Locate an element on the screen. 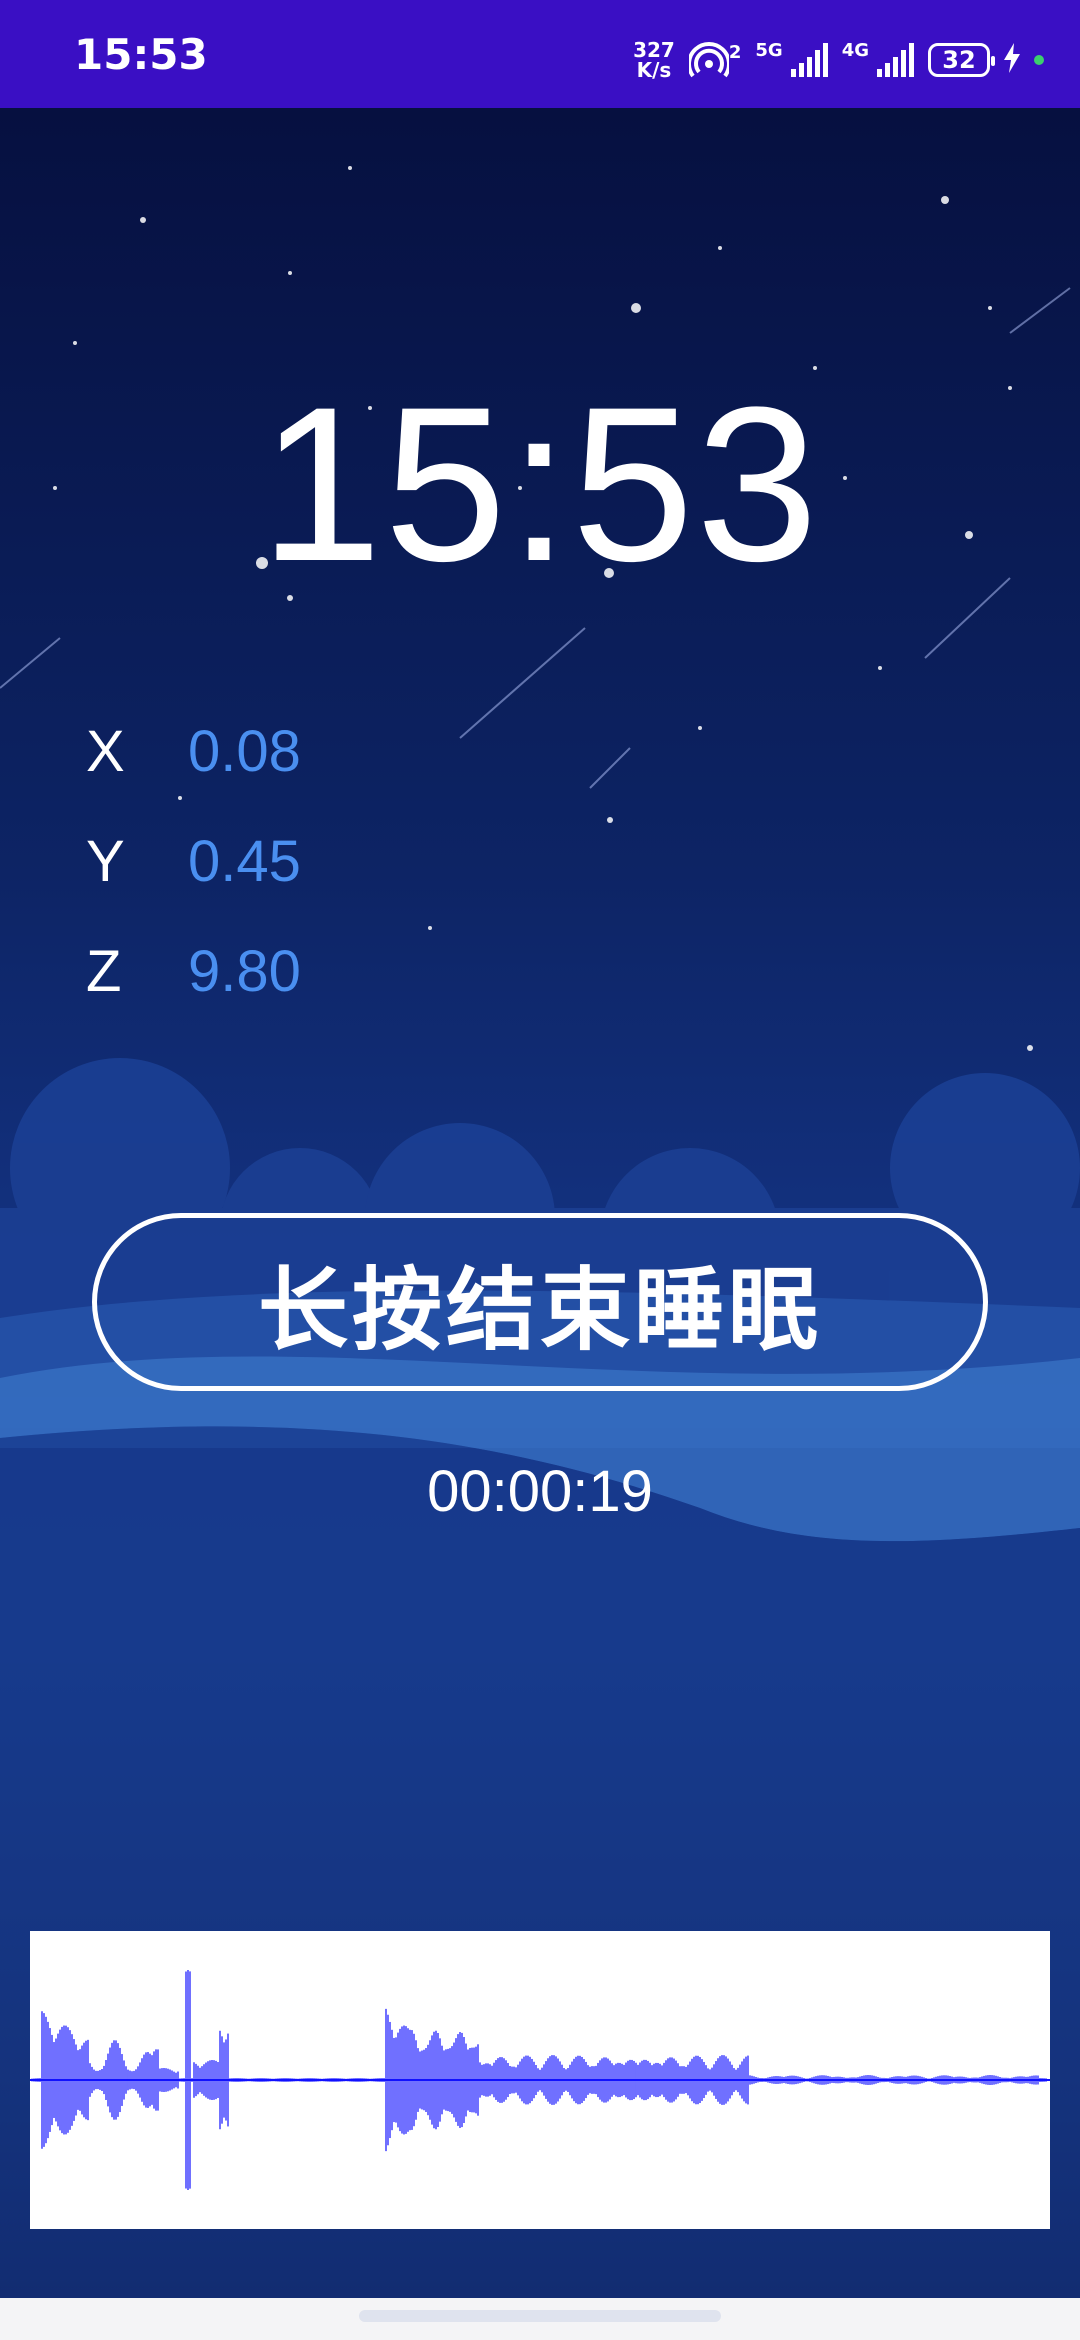 The width and height of the screenshot is (1080, 2340). axis-value: 9.80 is located at coordinates (244, 971).